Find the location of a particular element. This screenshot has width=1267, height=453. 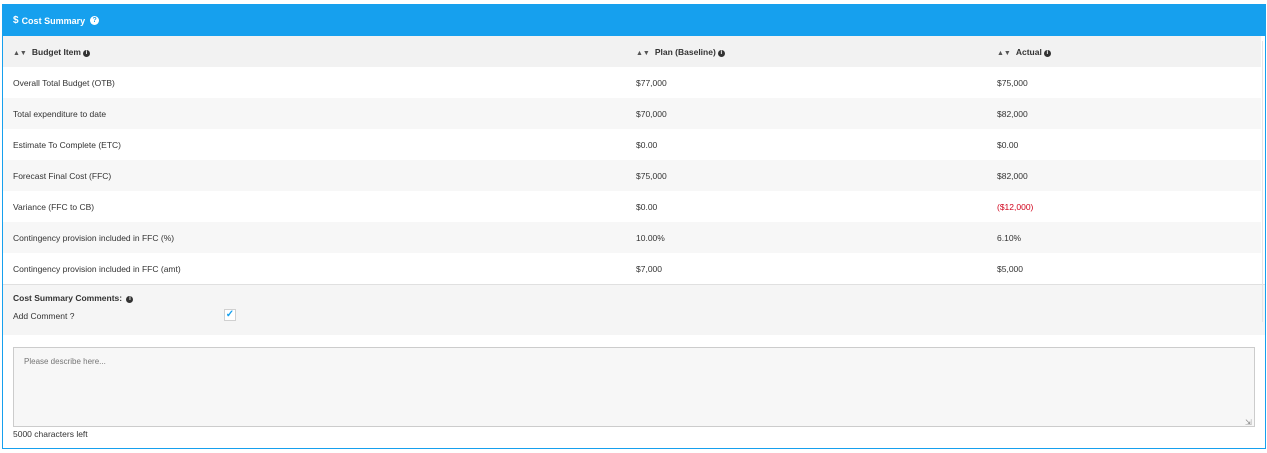

panel-header: $ Cost Summary ? is located at coordinates (634, 20).